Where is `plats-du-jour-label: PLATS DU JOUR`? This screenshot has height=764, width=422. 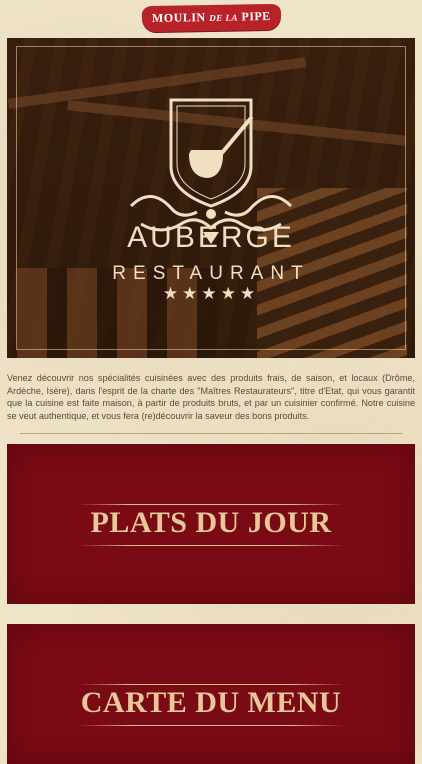 plats-du-jour-label: PLATS DU JOUR is located at coordinates (211, 522).